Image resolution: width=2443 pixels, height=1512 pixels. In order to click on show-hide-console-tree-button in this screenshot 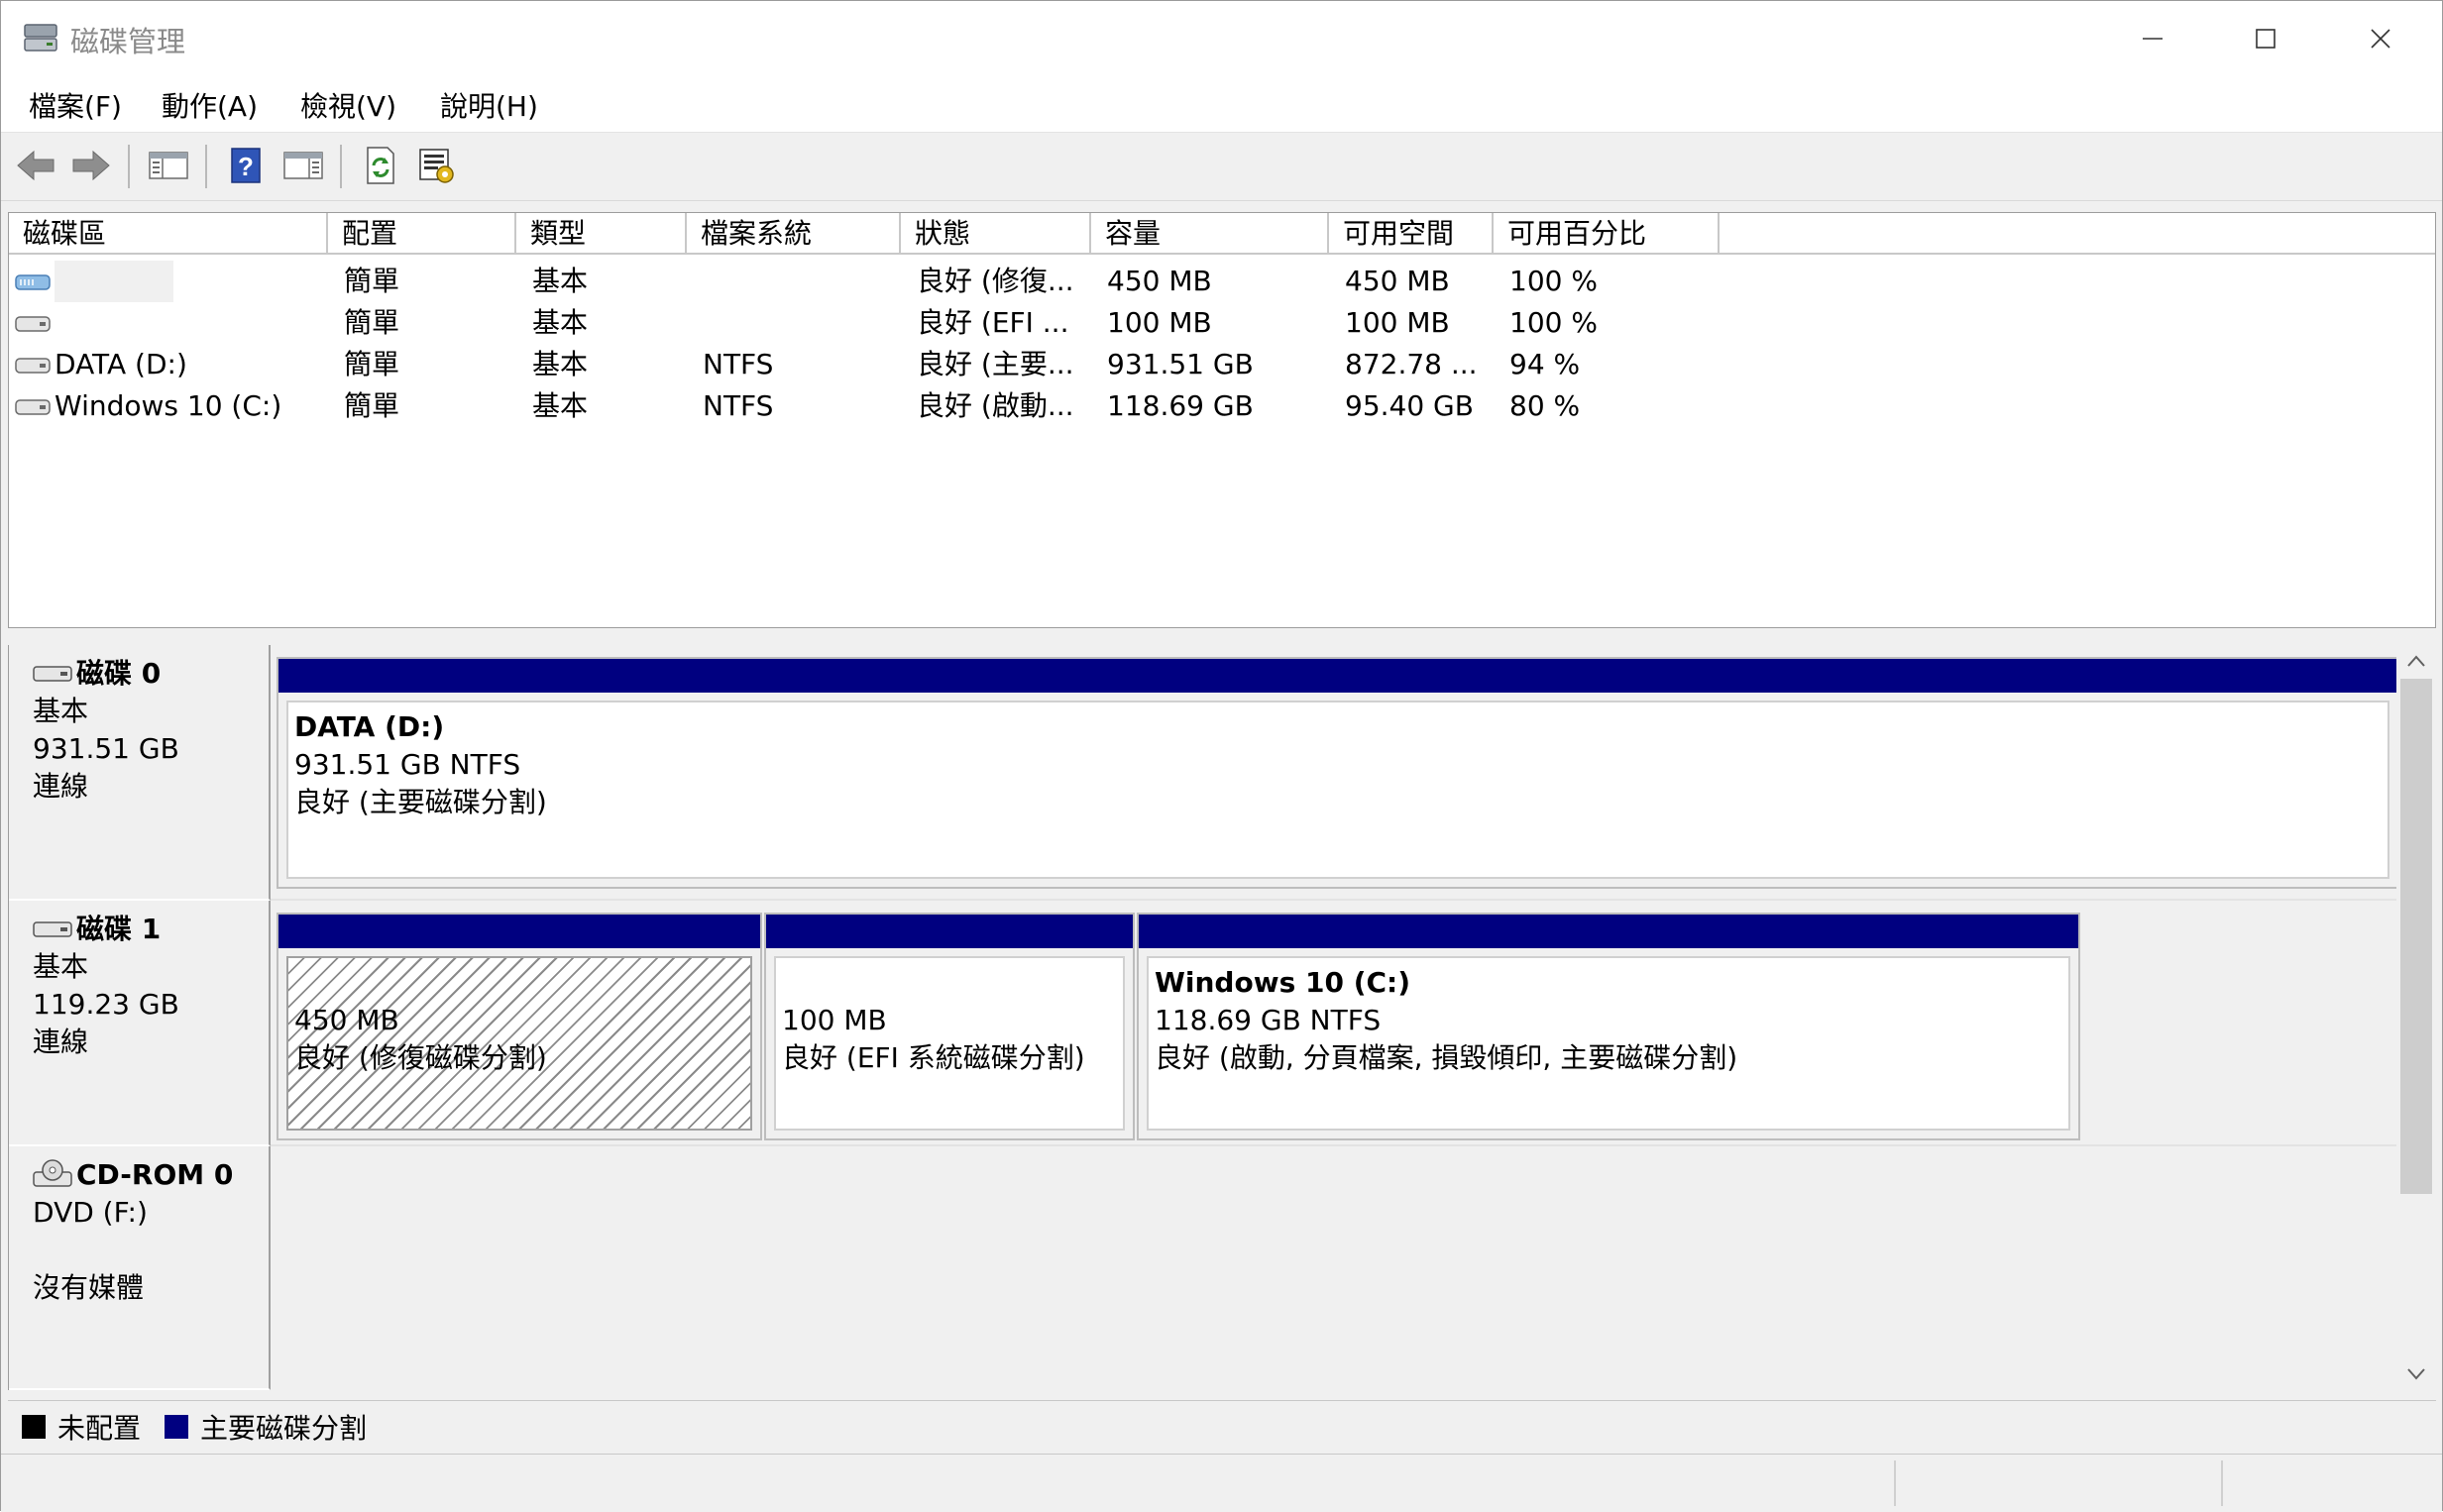, I will do `click(168, 166)`.